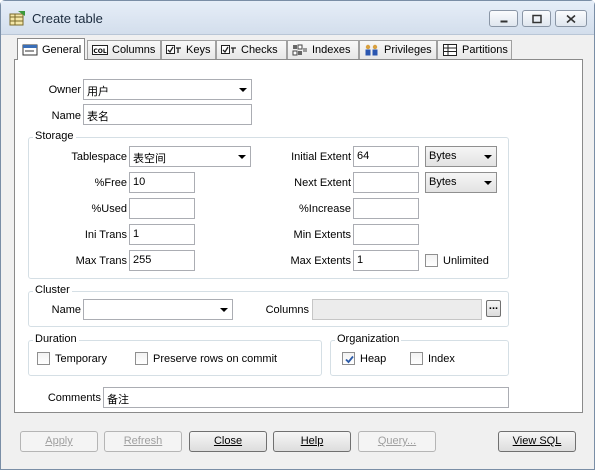 The height and width of the screenshot is (470, 595). Describe the element at coordinates (325, 209) in the screenshot. I see `increase-label: %Increase` at that location.